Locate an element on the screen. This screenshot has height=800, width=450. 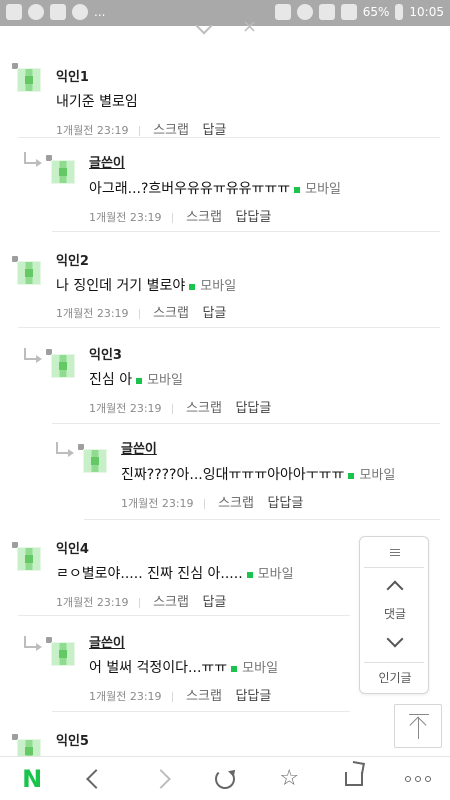
menu-button is located at coordinates (395, 552).